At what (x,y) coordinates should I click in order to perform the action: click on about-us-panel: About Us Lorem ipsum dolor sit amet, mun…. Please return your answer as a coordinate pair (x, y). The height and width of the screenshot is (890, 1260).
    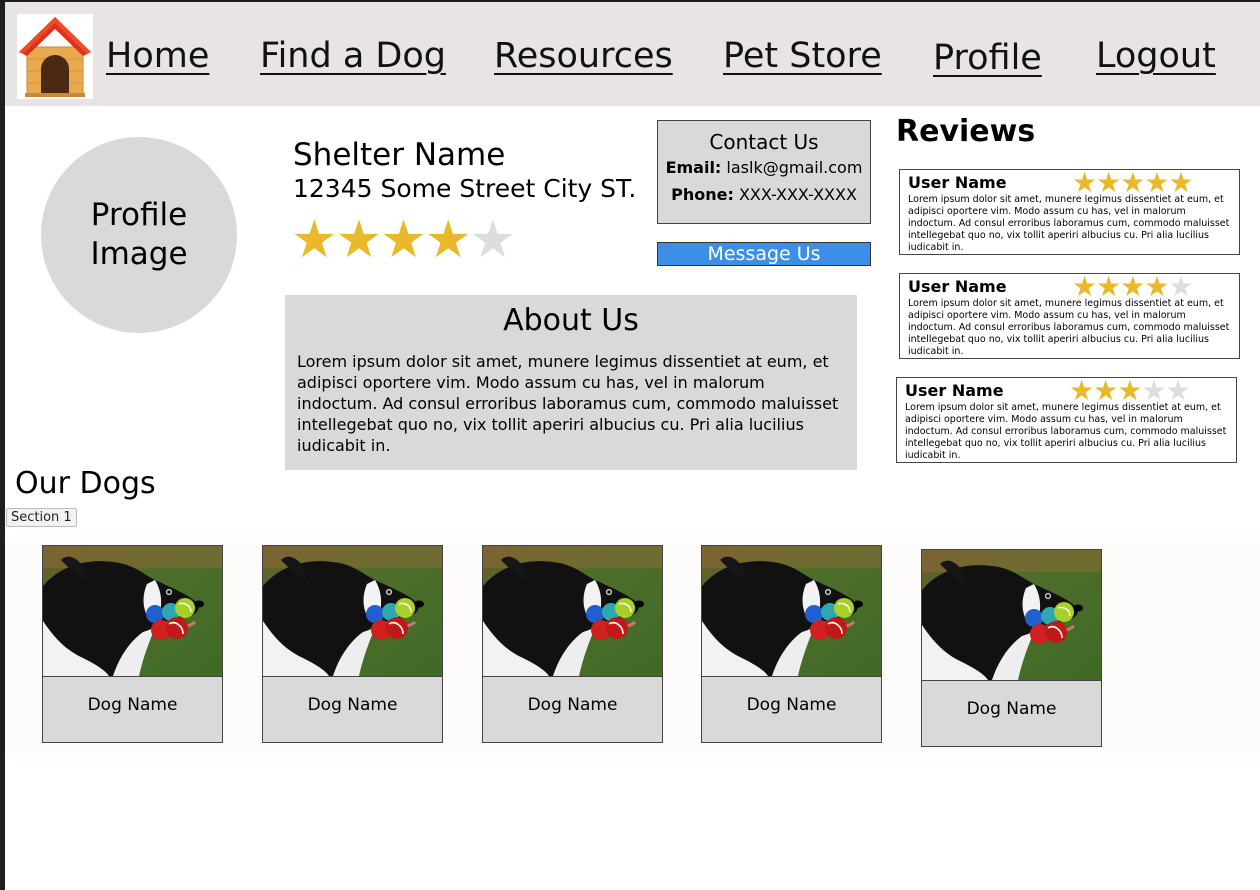
    Looking at the image, I should click on (571, 382).